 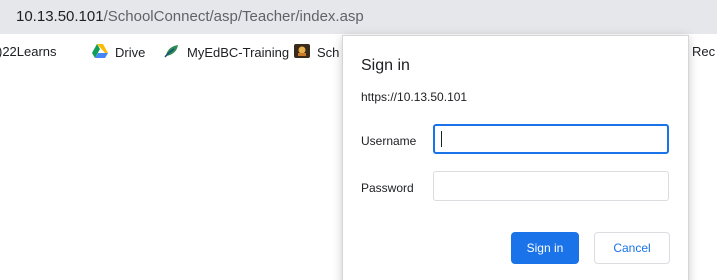 What do you see at coordinates (551, 186) in the screenshot?
I see `password-field` at bounding box center [551, 186].